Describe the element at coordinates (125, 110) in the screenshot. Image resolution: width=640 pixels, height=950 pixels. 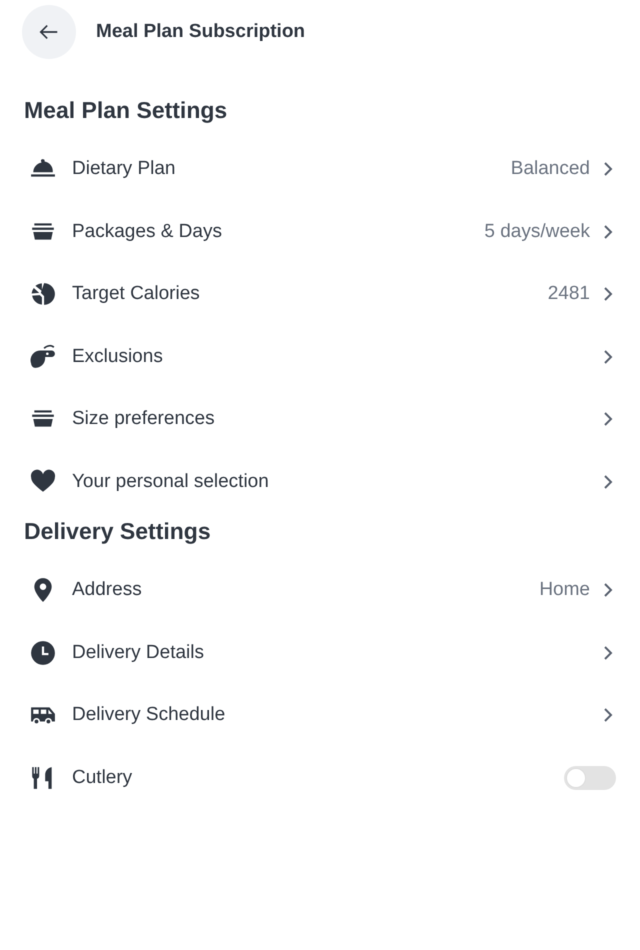
I see `section-title: Meal Plan Settings` at that location.